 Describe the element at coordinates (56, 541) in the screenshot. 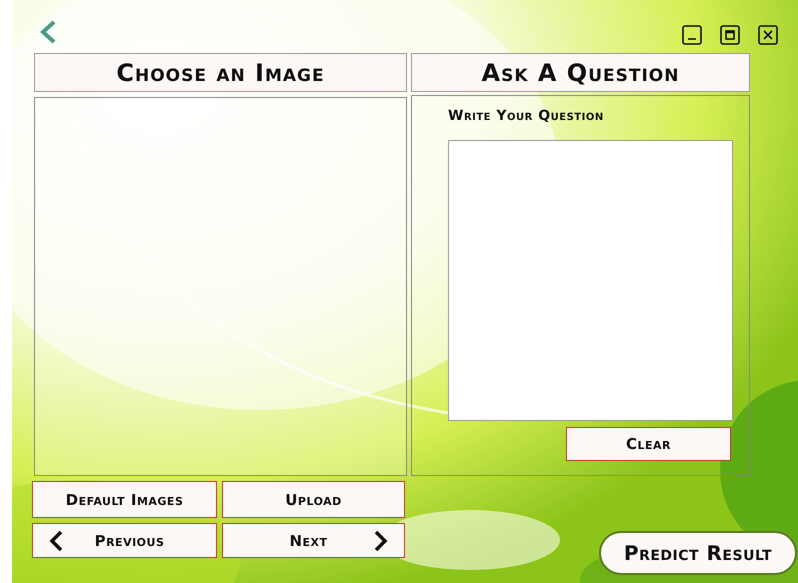

I see `chevron-left-icon` at that location.